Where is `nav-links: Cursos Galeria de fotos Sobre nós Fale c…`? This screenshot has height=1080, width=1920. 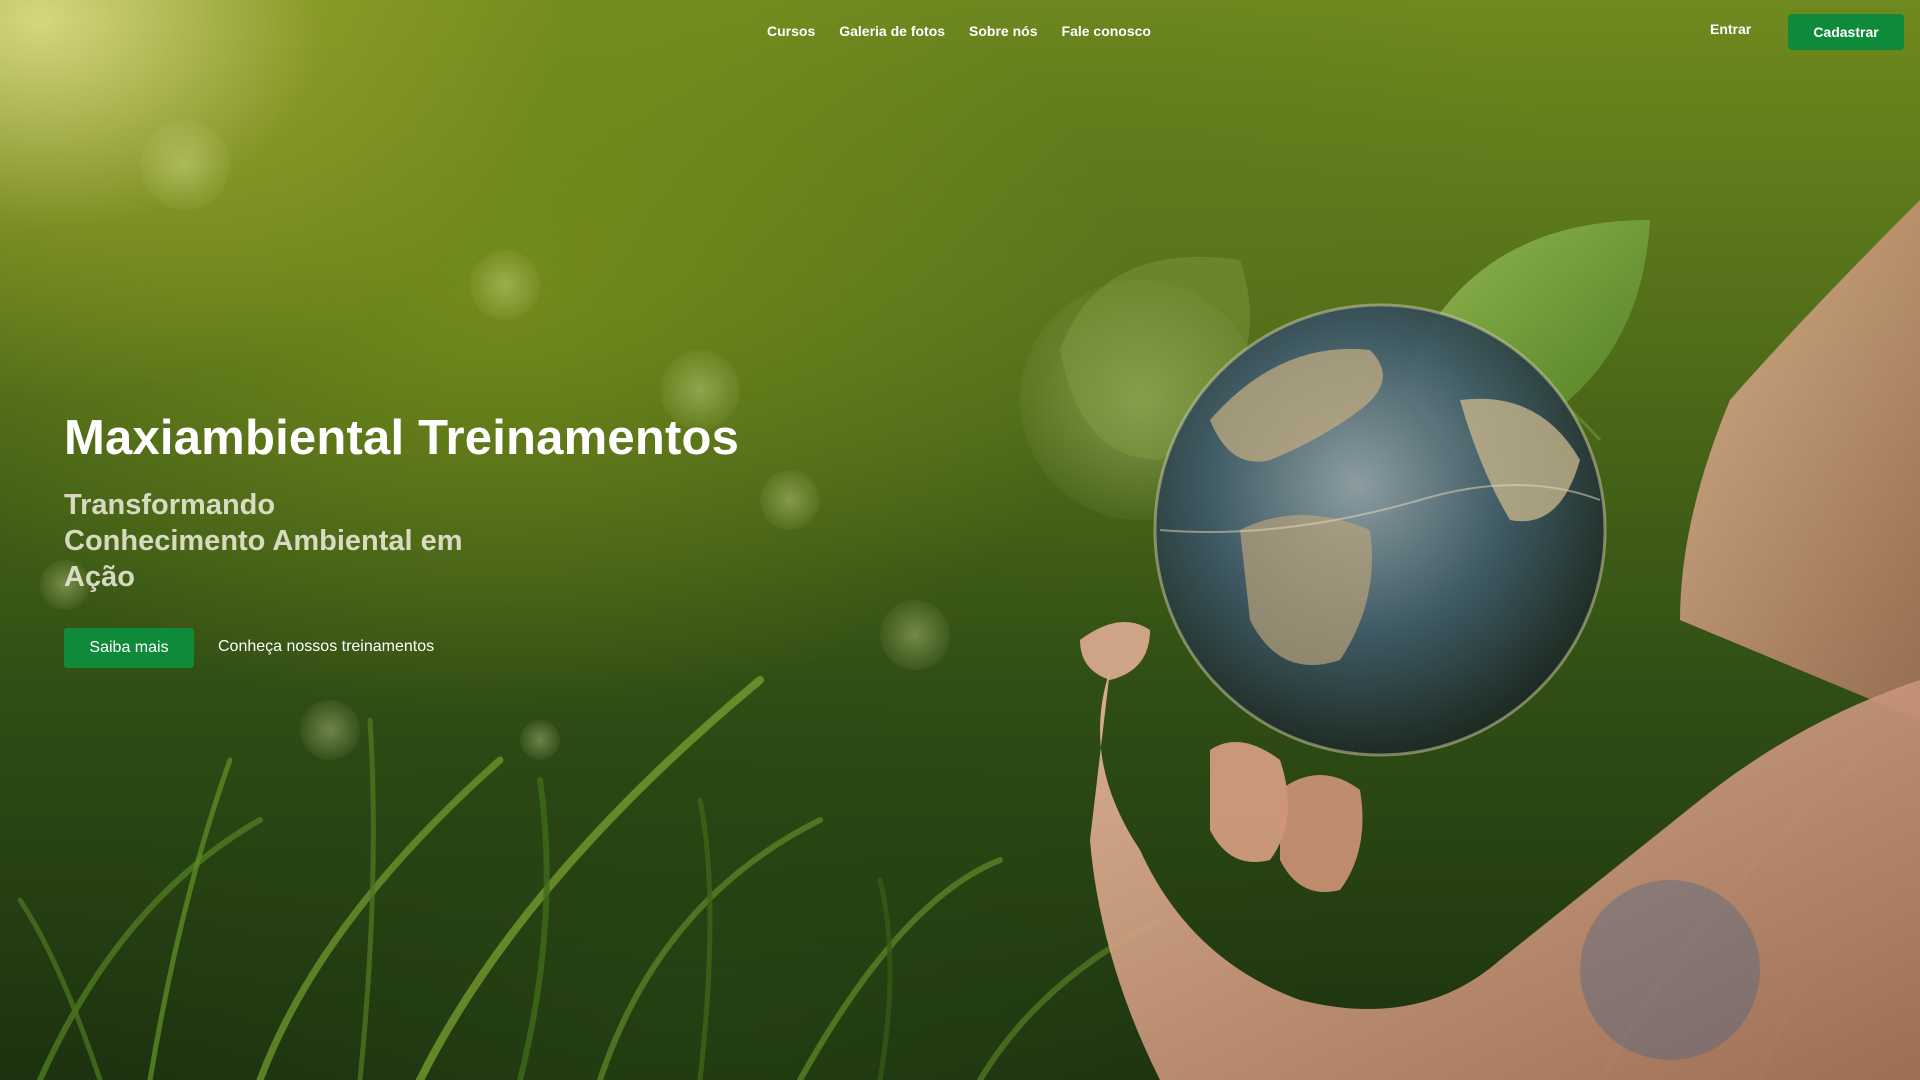 nav-links: Cursos Galeria de fotos Sobre nós Fale c… is located at coordinates (959, 31).